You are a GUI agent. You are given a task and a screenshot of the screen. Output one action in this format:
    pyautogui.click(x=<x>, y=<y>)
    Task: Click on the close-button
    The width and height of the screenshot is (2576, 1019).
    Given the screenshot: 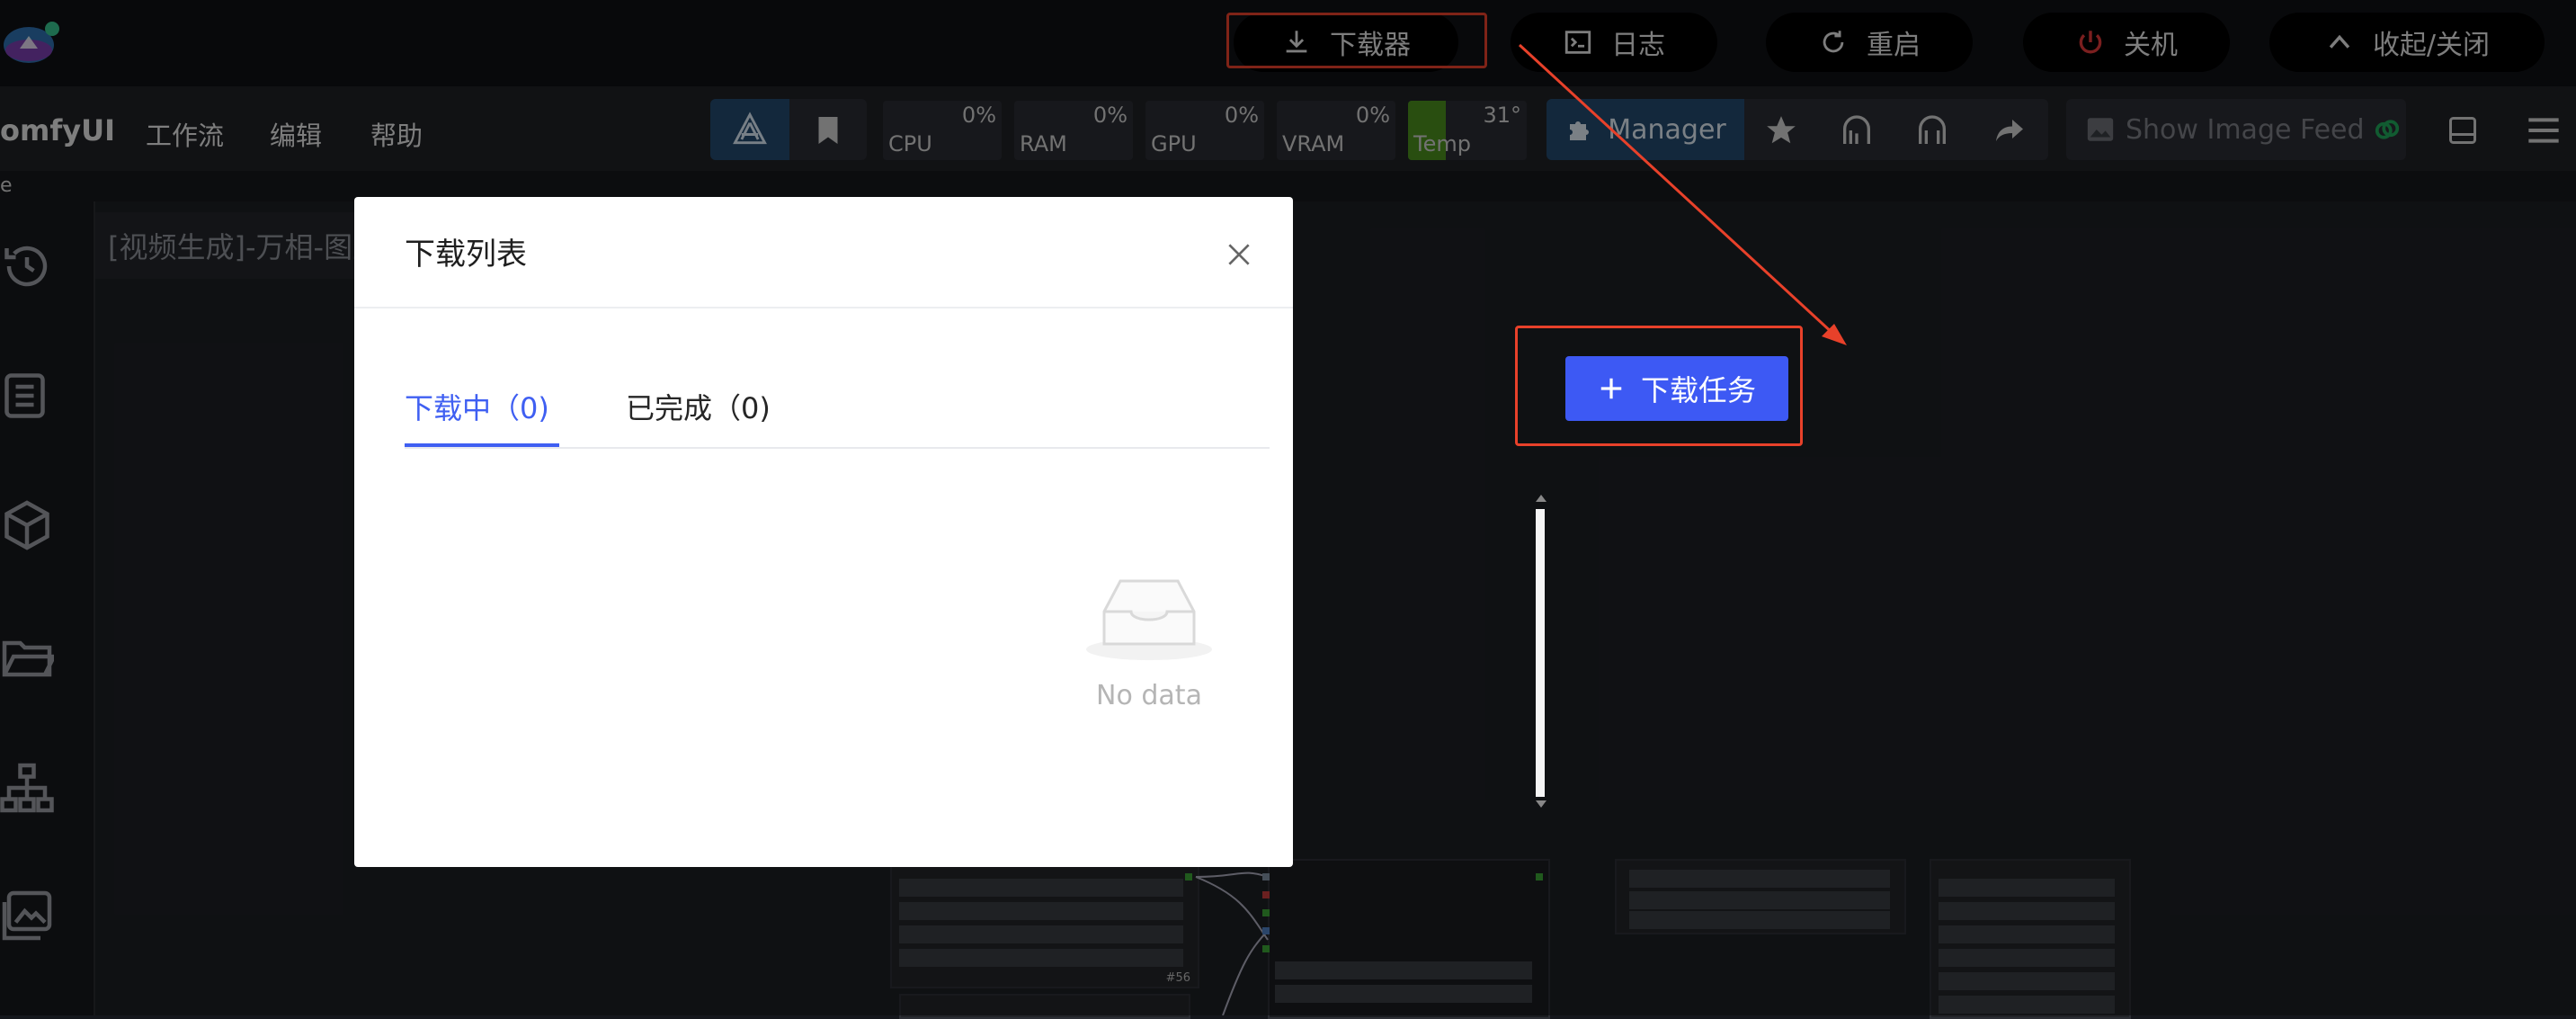 What is the action you would take?
    pyautogui.click(x=1239, y=254)
    